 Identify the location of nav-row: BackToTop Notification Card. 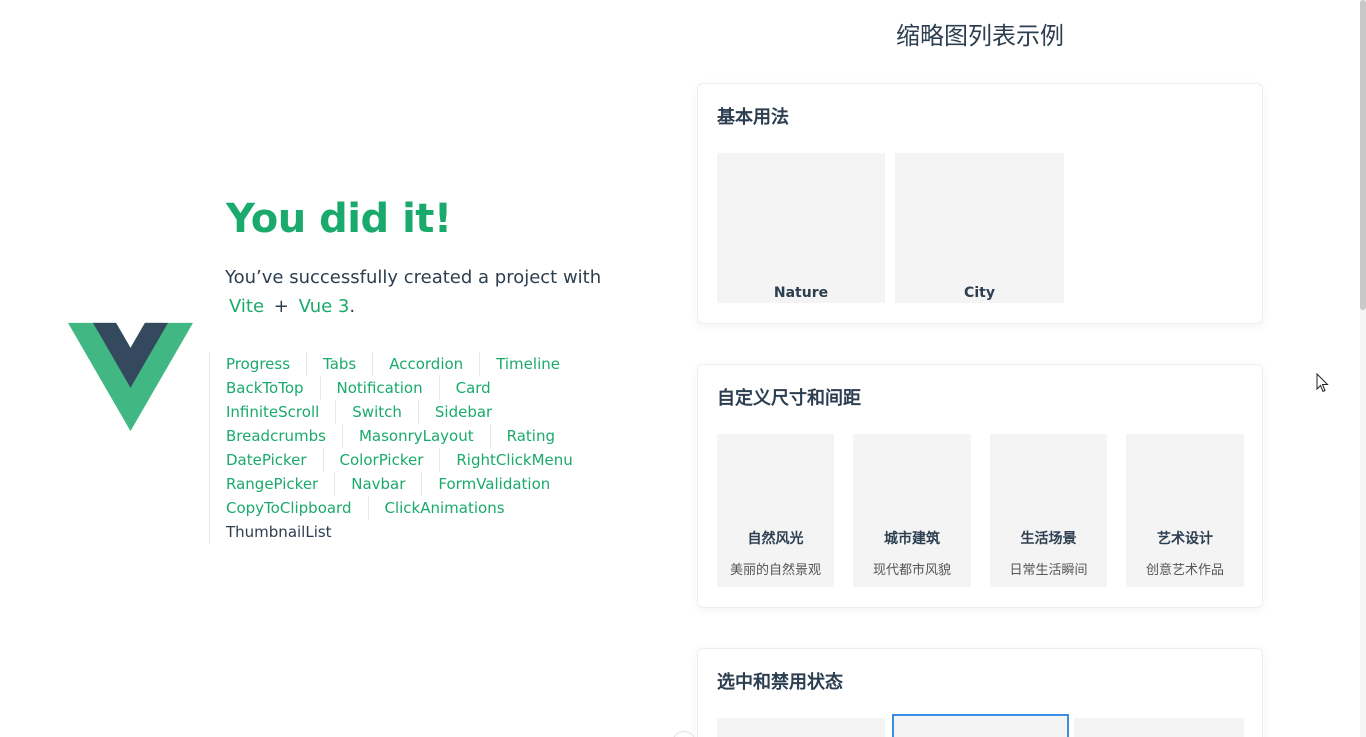
(400, 388).